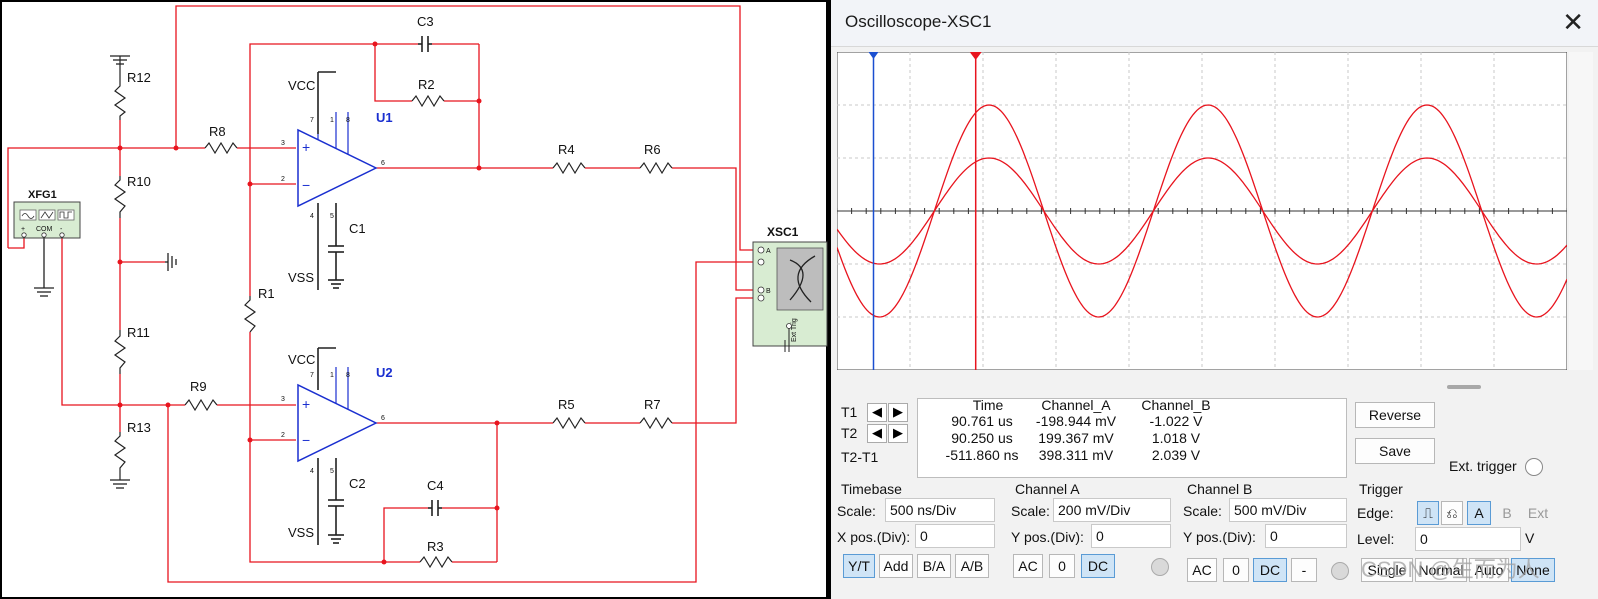  What do you see at coordinates (988, 405) in the screenshot?
I see `header-time: Time` at bounding box center [988, 405].